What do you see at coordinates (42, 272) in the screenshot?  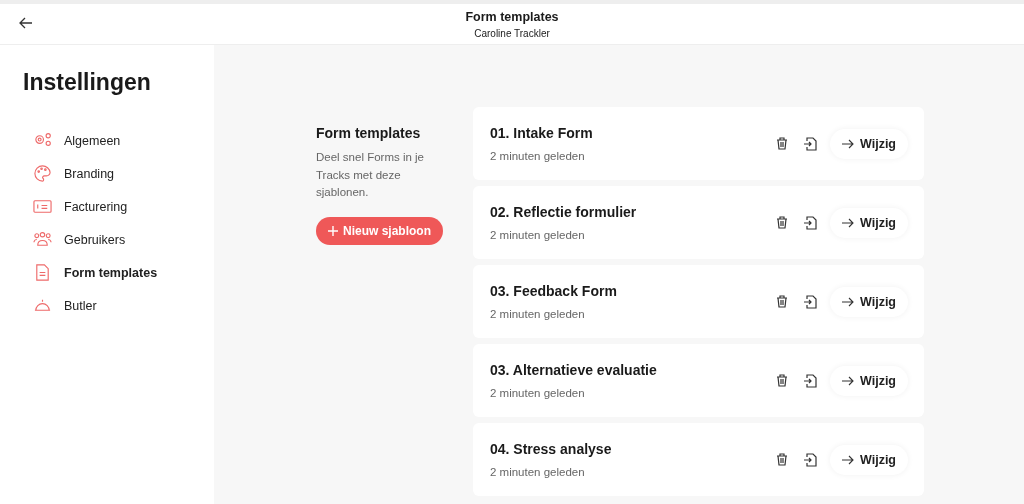 I see `document-icon` at bounding box center [42, 272].